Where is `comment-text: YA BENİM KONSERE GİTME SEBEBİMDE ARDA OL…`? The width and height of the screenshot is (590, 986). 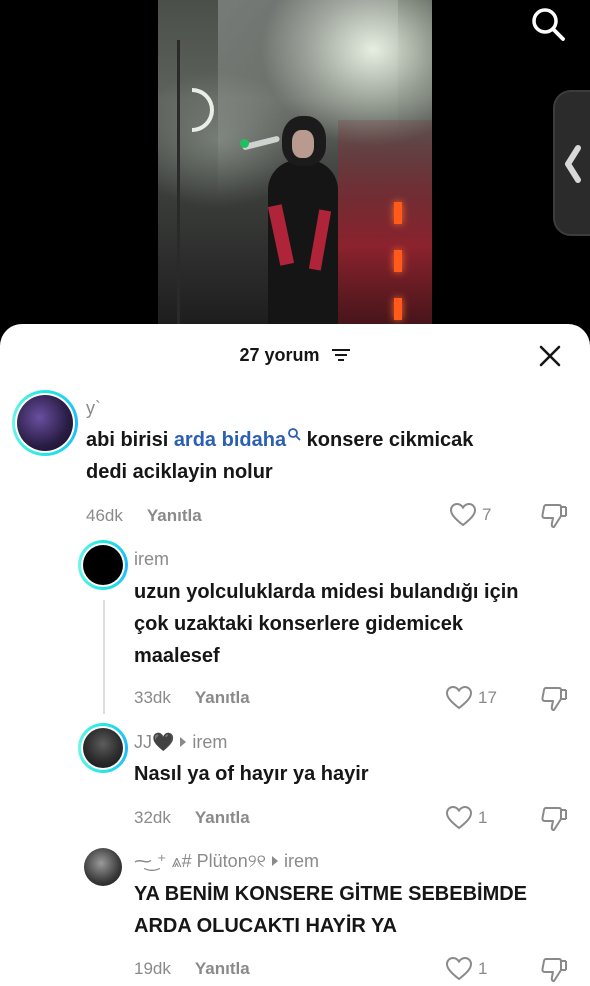 comment-text: YA BENİM KONSERE GİTME SEBEBİMDE ARDA OL… is located at coordinates (359, 910).